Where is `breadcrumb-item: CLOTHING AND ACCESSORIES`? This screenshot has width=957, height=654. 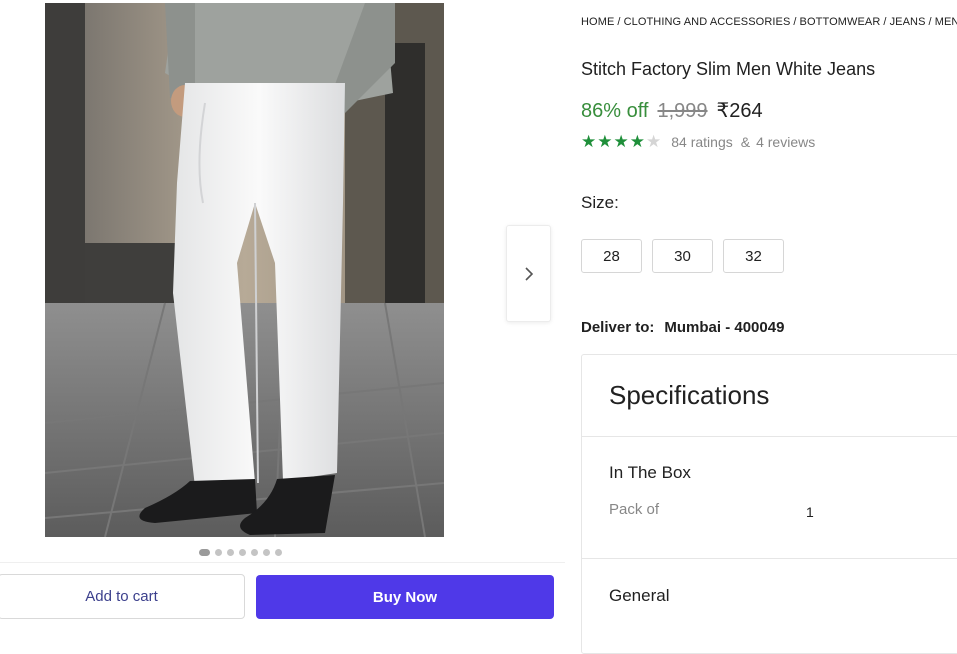
breadcrumb-item: CLOTHING AND ACCESSORIES is located at coordinates (707, 22).